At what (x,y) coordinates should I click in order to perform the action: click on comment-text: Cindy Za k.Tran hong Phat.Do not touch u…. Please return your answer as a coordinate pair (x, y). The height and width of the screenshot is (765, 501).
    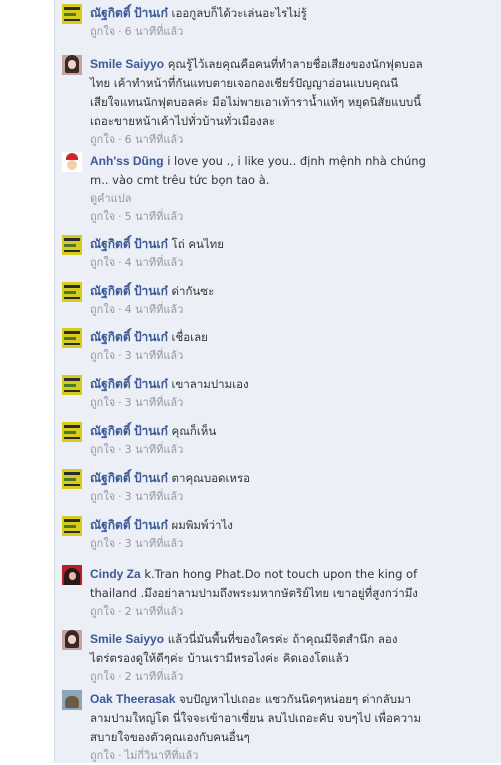
    Looking at the image, I should click on (291, 584).